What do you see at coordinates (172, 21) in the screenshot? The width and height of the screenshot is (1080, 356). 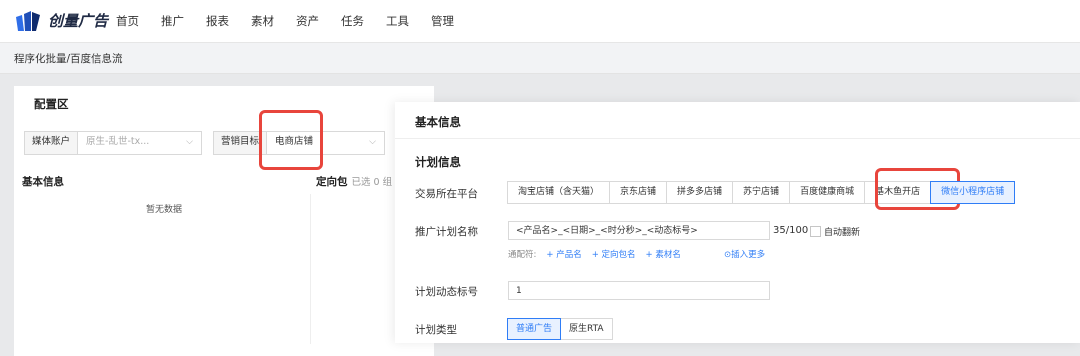 I see `nav-item-promotion: 推广` at bounding box center [172, 21].